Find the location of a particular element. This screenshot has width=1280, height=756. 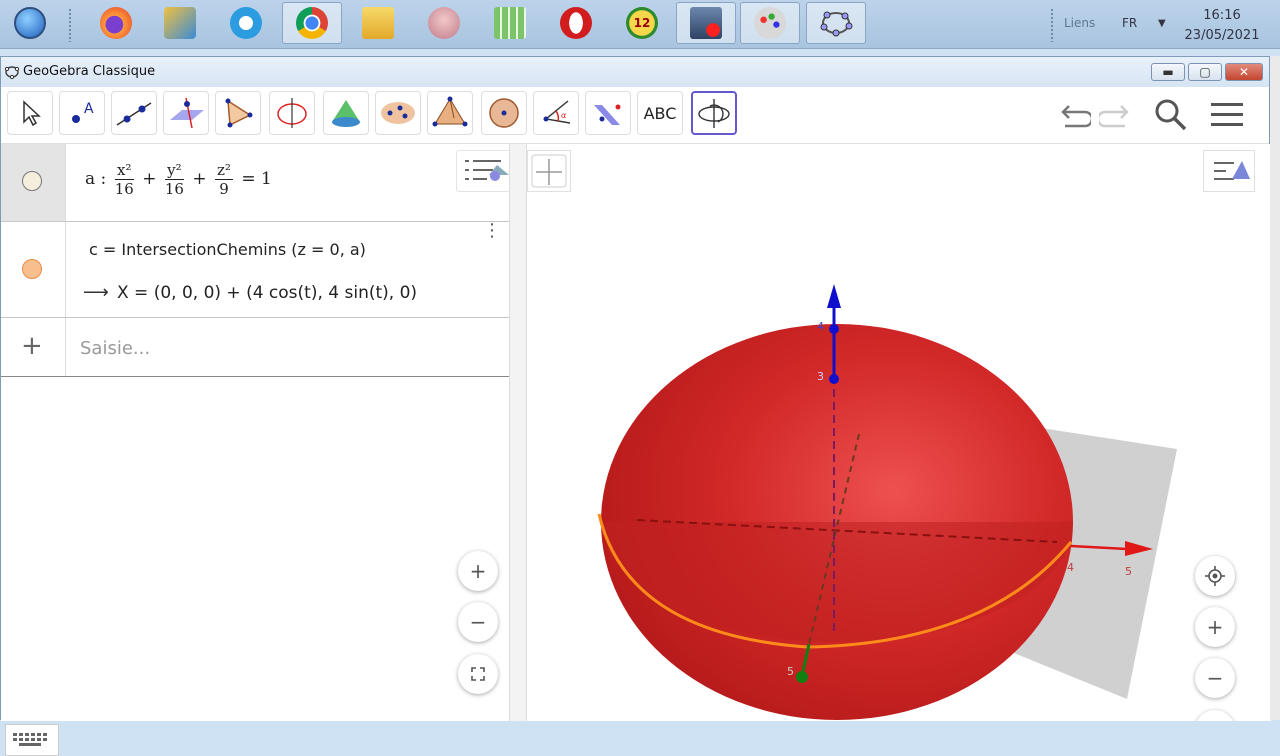

brain-icon is located at coordinates (444, 23).